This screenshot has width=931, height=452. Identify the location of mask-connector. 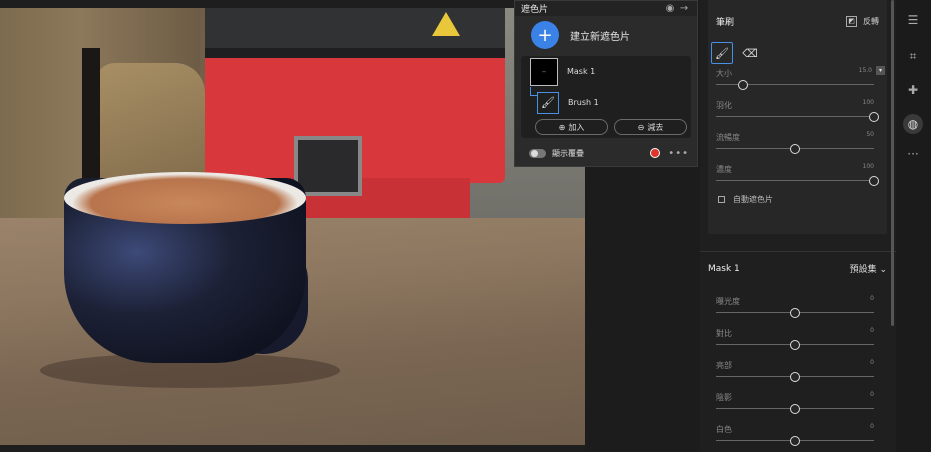
(533, 91).